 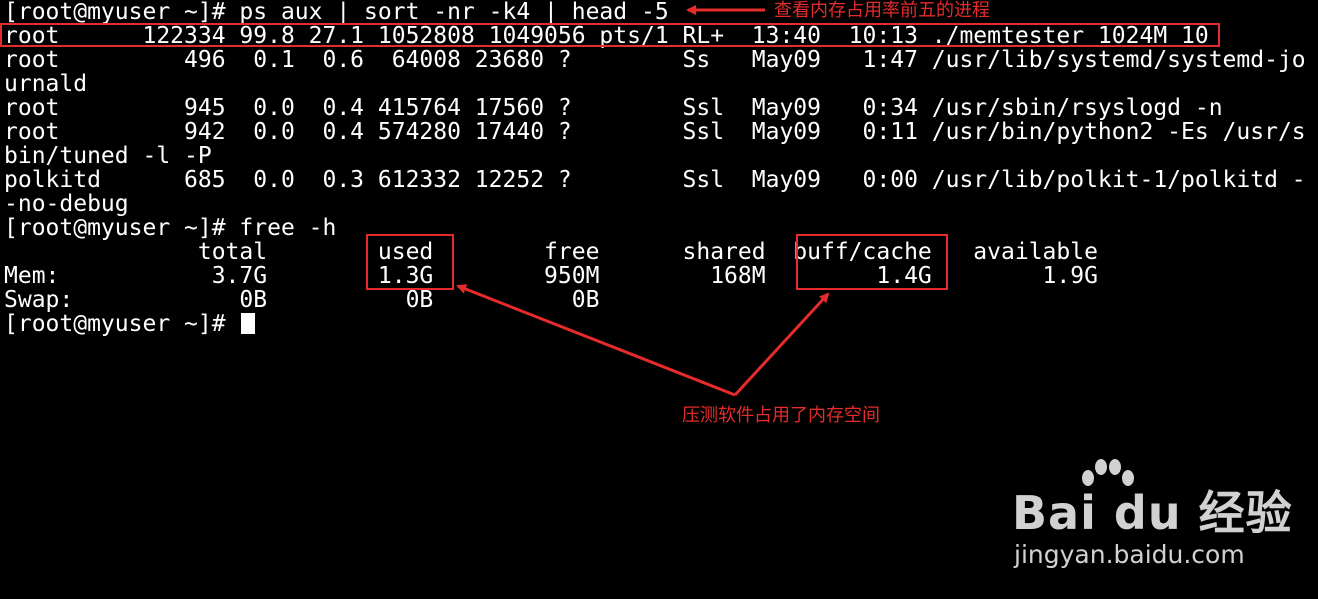 What do you see at coordinates (882, 10) in the screenshot?
I see `top-annotation-note: 查看内存占用率前五的进程` at bounding box center [882, 10].